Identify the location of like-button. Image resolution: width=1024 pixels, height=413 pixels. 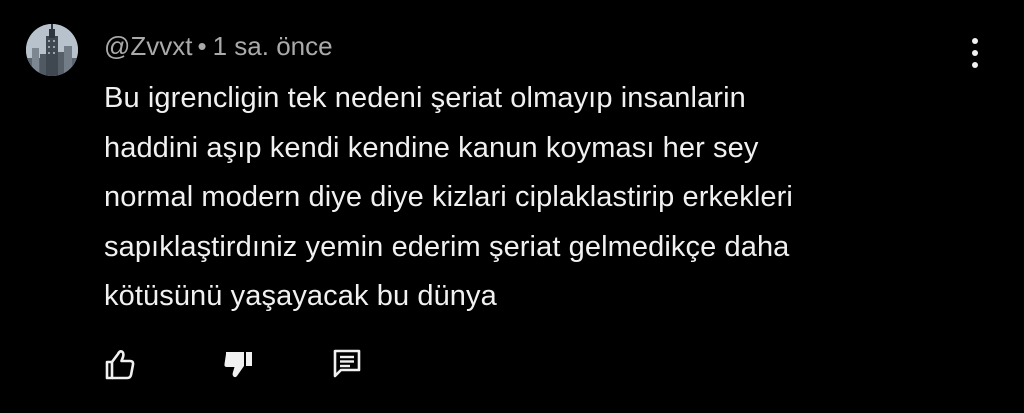
(120, 364).